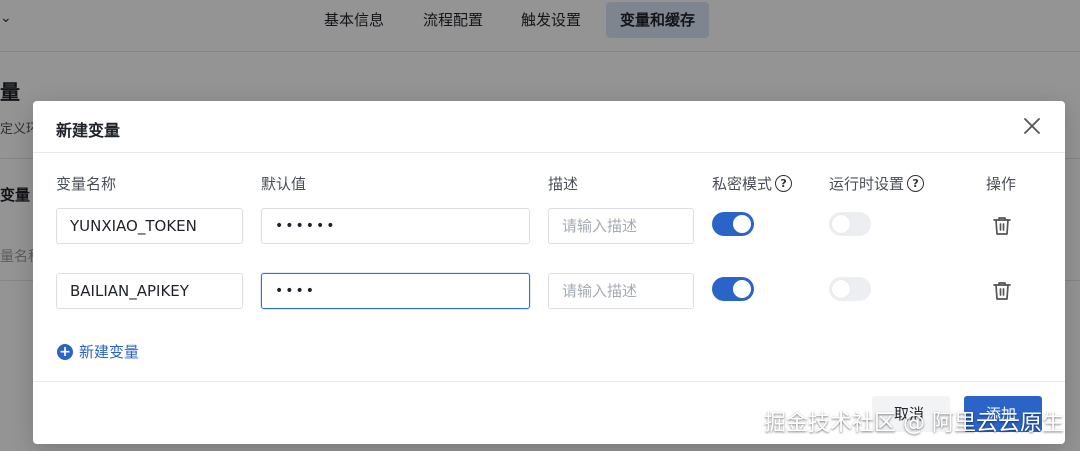  Describe the element at coordinates (1001, 184) in the screenshot. I see `column-header-actions: 操作` at that location.